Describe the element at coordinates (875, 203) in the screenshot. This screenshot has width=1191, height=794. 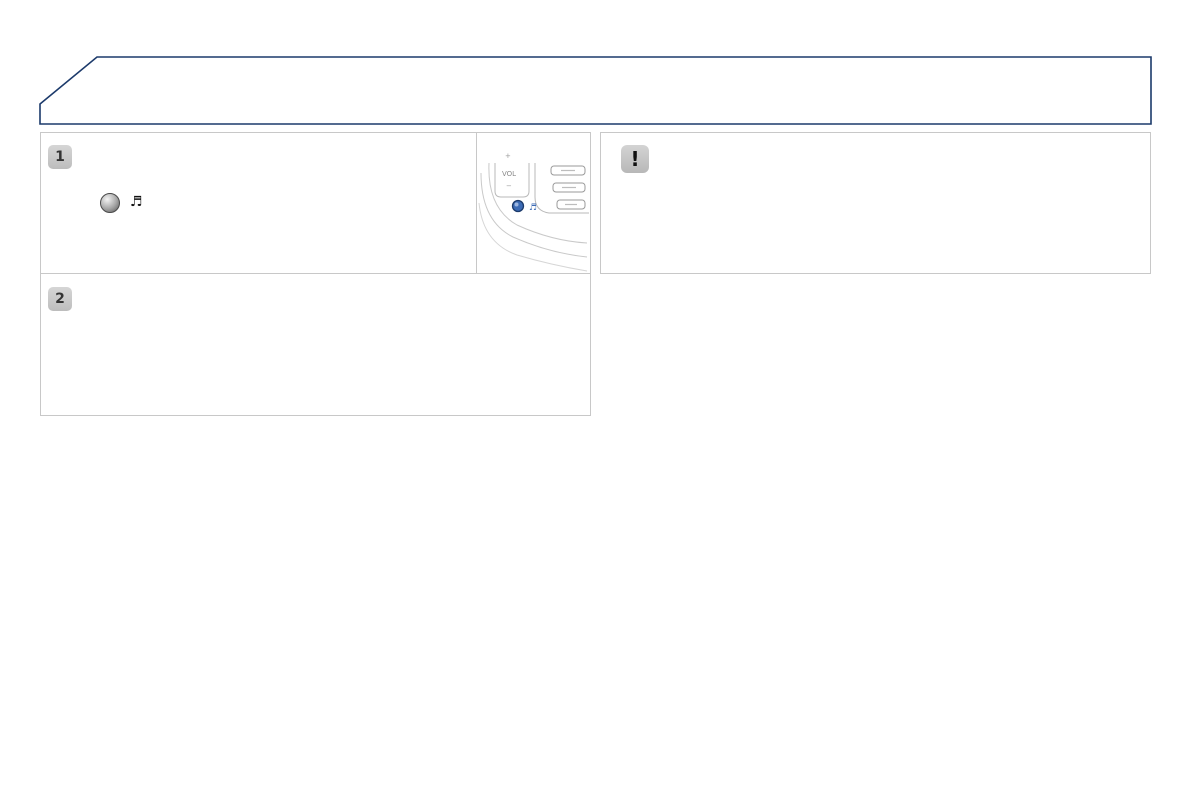
I see `warning-panel` at that location.